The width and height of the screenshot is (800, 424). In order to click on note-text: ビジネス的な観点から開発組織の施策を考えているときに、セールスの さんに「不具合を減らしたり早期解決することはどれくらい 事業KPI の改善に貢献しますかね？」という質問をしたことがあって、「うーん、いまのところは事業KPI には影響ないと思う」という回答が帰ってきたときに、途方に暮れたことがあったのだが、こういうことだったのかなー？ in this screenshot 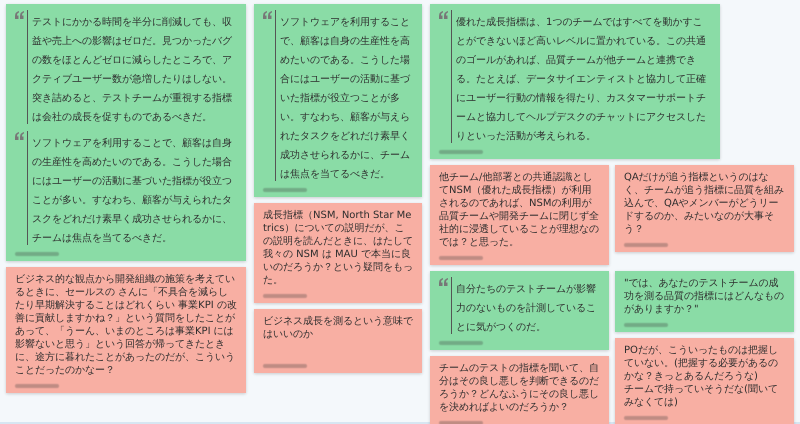, I will do `click(126, 325)`.